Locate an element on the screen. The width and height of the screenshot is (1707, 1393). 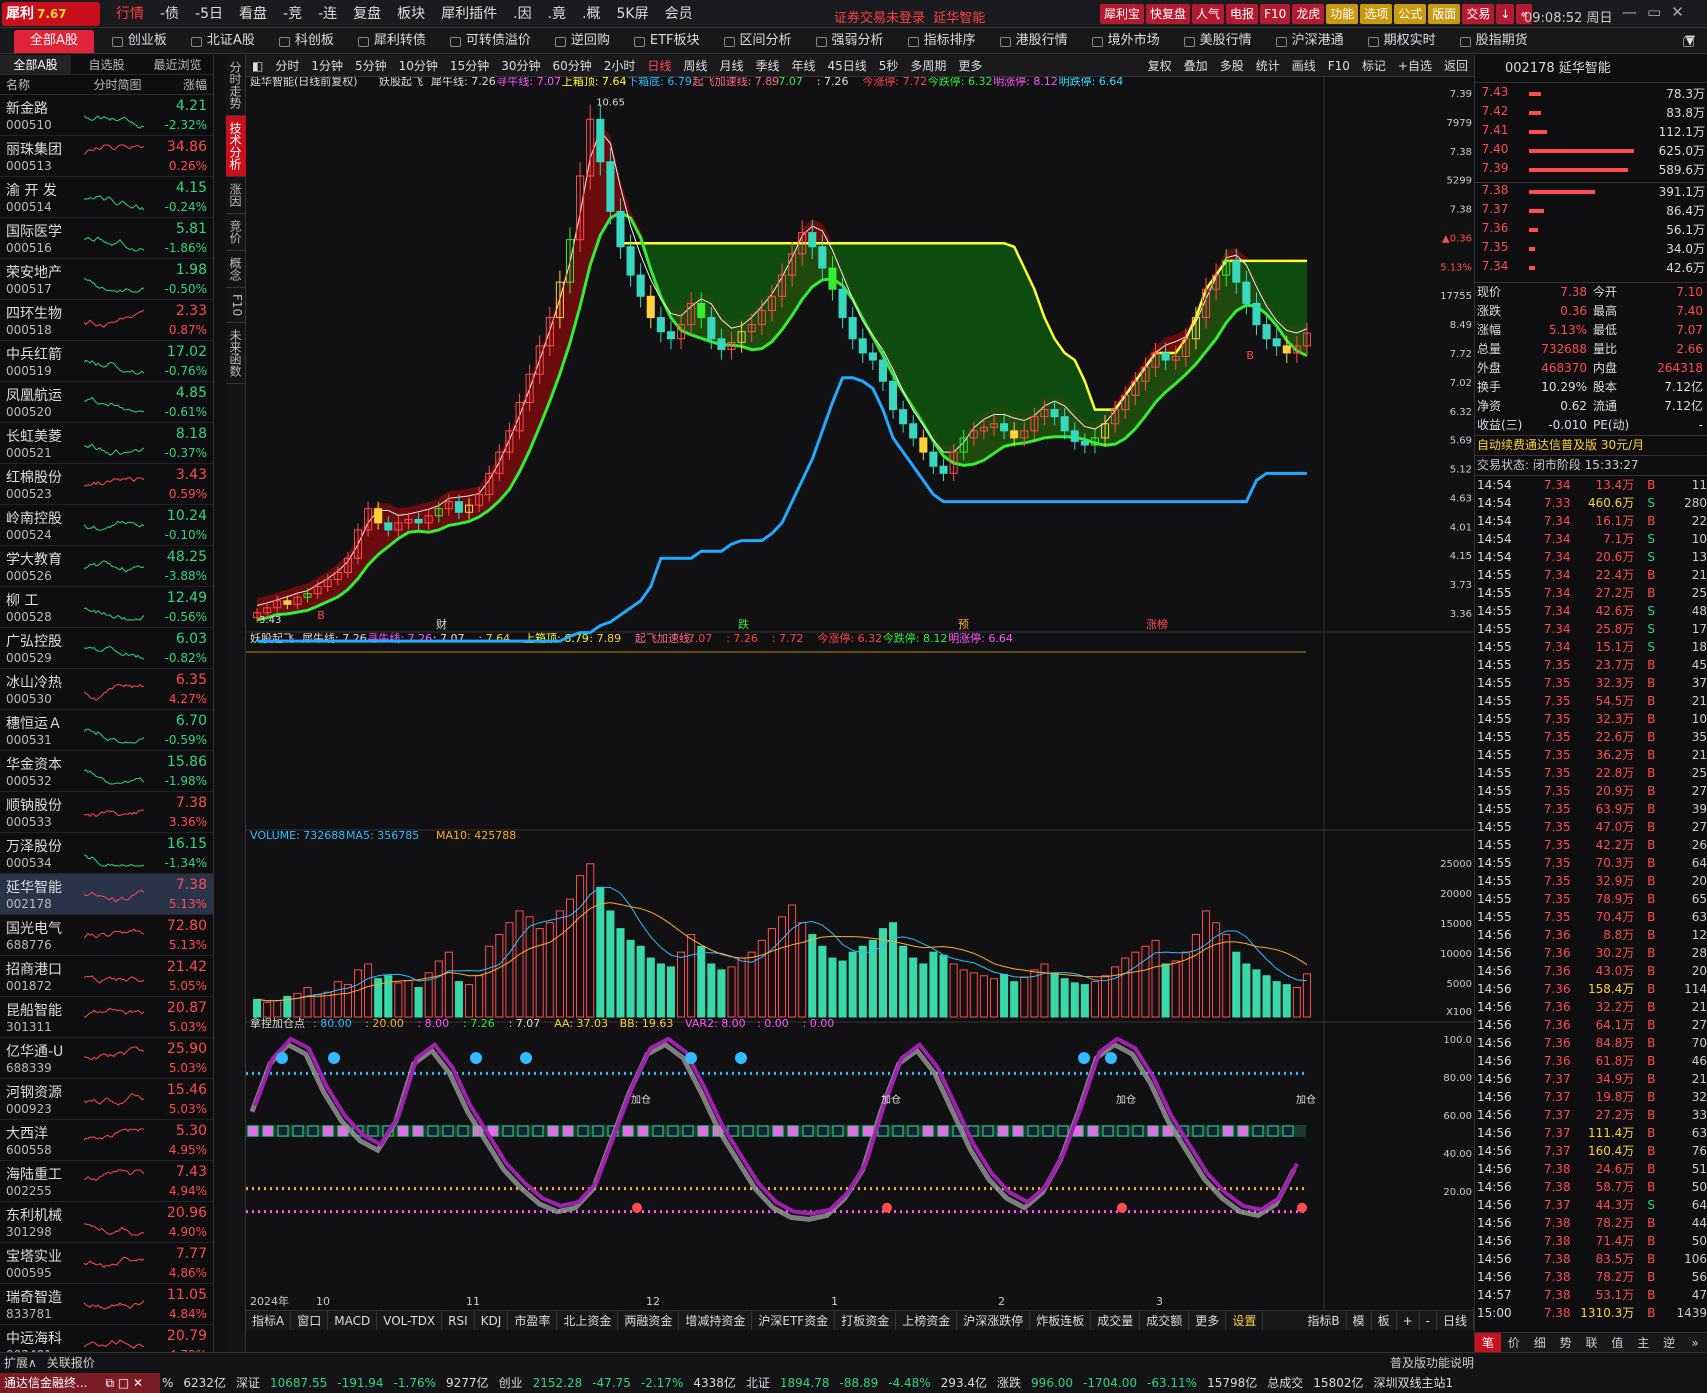
stock-row: 大西洋 600558 5.30 4.95% is located at coordinates (106, 1140).